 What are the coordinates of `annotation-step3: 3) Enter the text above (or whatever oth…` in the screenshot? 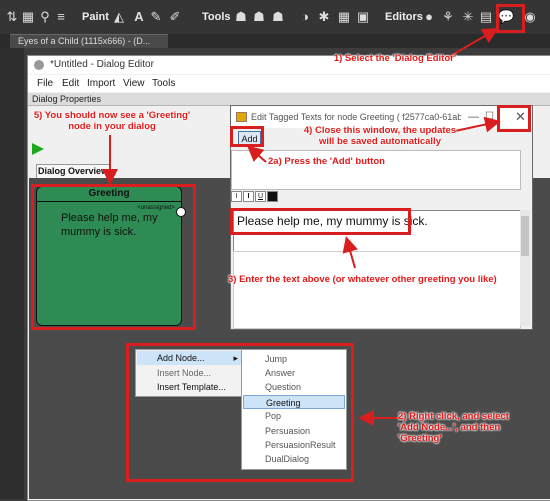 It's located at (362, 279).